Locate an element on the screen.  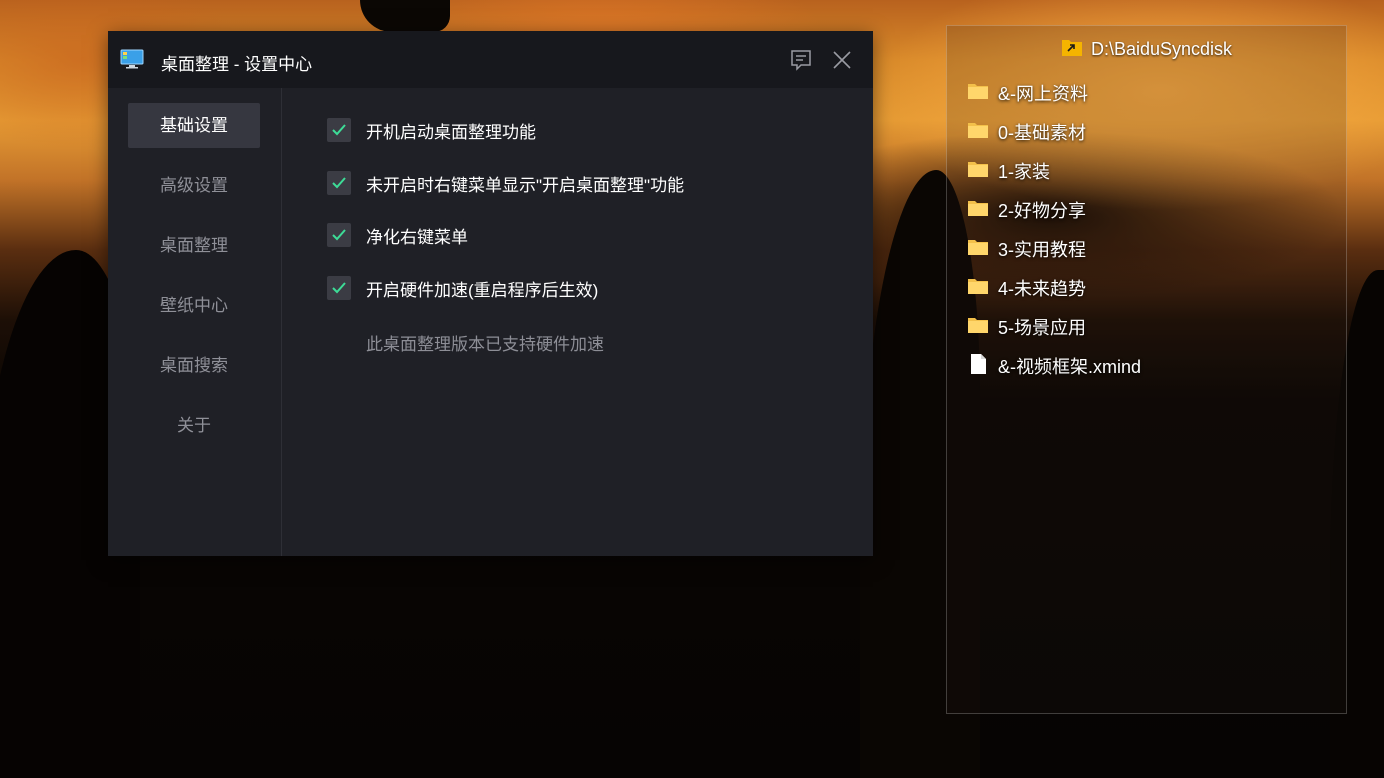
option-label: 未开启时右键菜单显示"开启桌面整理"功能 is located at coordinates (525, 185).